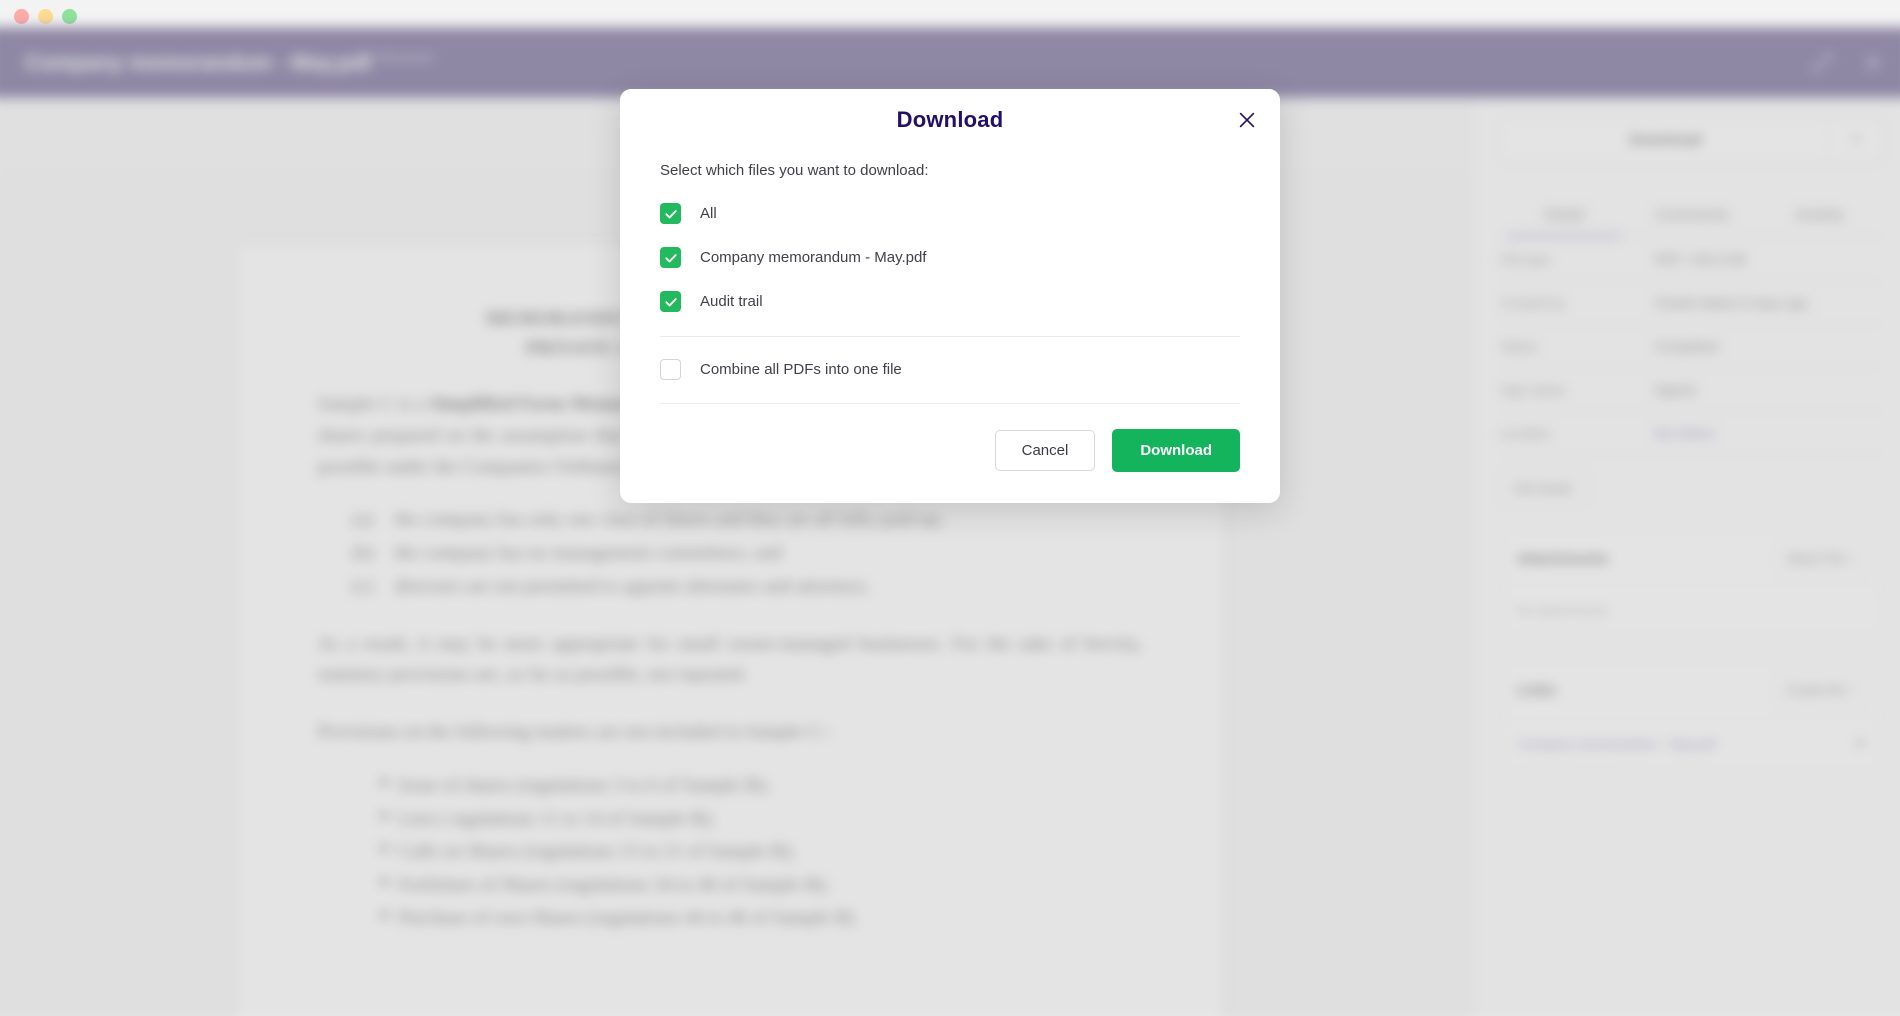 The width and height of the screenshot is (1900, 1016). I want to click on checkbox-row-all: All, so click(950, 213).